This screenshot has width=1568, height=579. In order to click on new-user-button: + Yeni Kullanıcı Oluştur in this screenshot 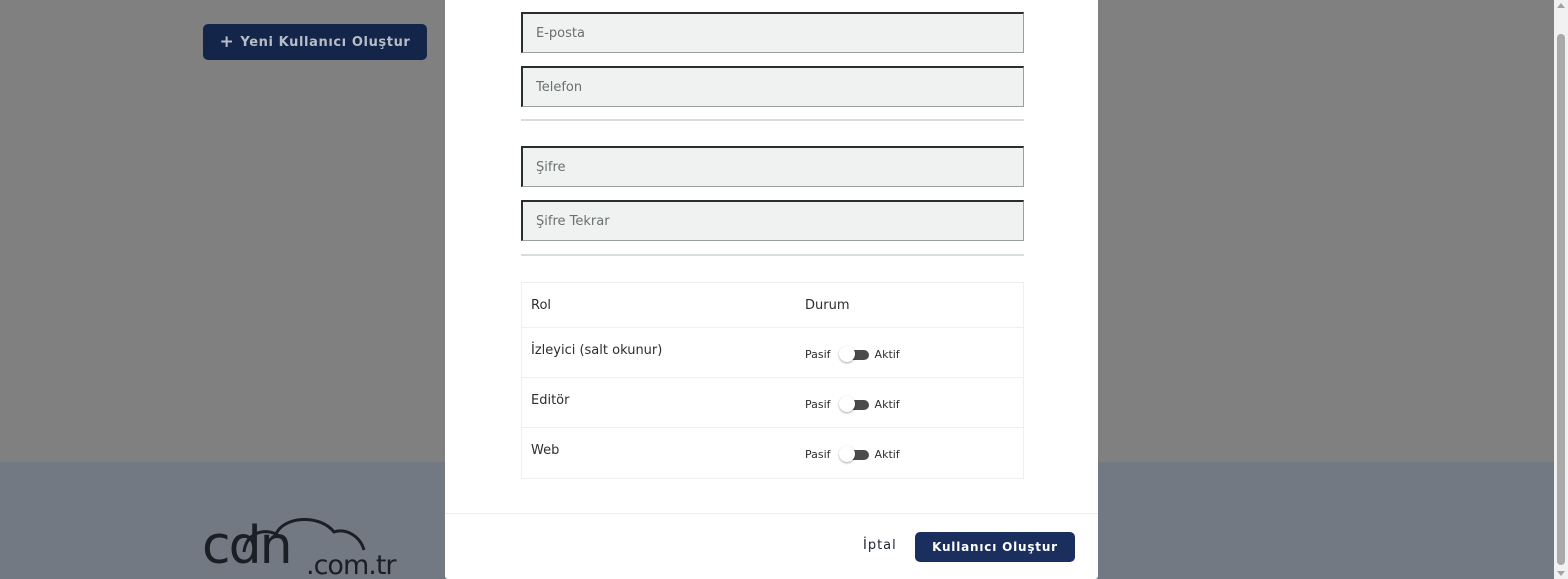, I will do `click(315, 42)`.